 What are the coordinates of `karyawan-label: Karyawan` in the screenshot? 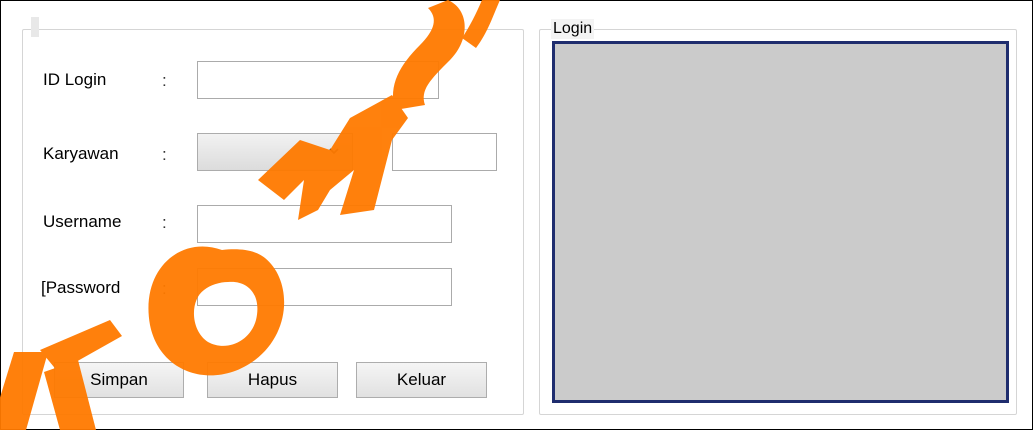 It's located at (81, 153).